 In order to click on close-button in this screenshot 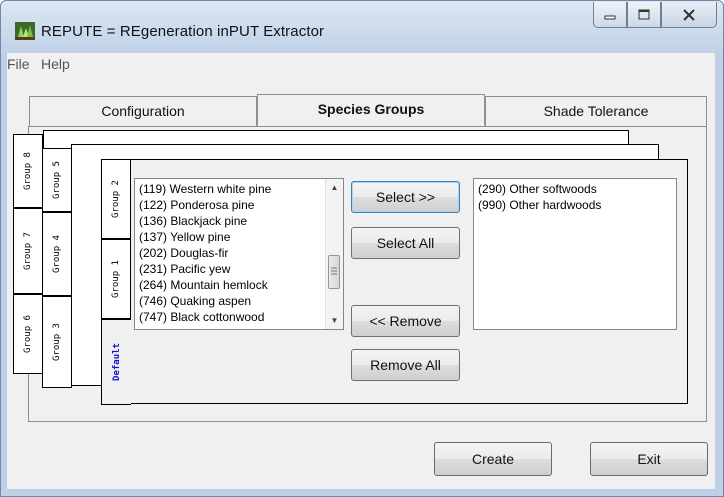, I will do `click(689, 15)`.